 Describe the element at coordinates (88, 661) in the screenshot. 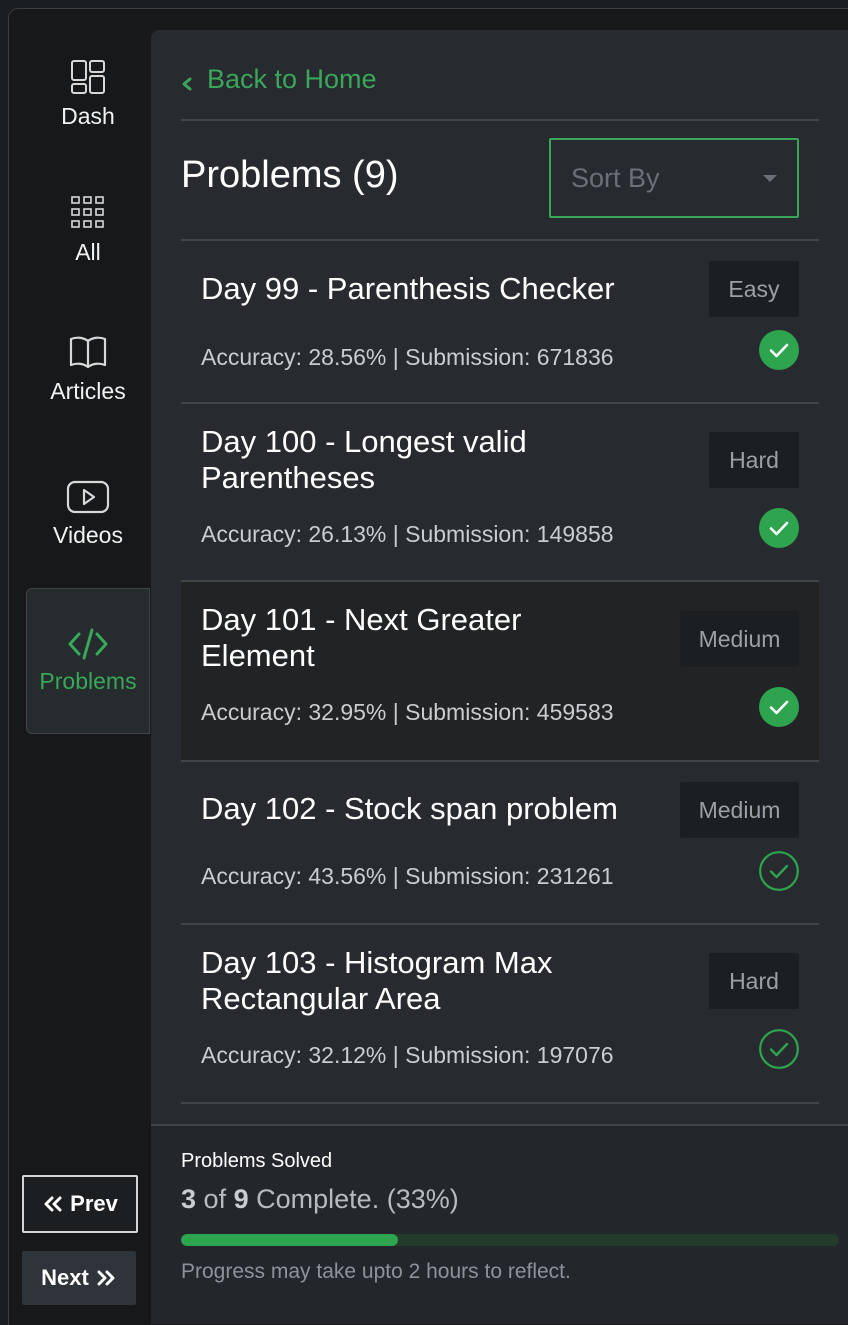

I see `sidebar-item-problems: Problems` at that location.